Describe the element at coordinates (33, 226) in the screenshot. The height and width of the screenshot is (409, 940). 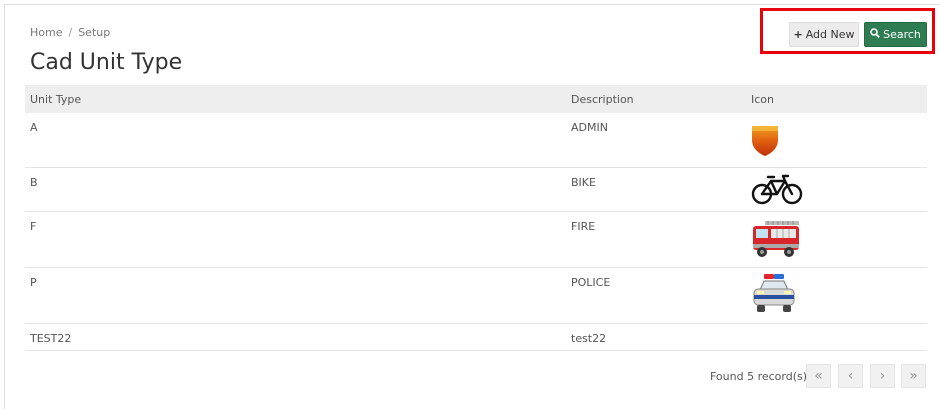
I see `unit-type-cell: F` at that location.